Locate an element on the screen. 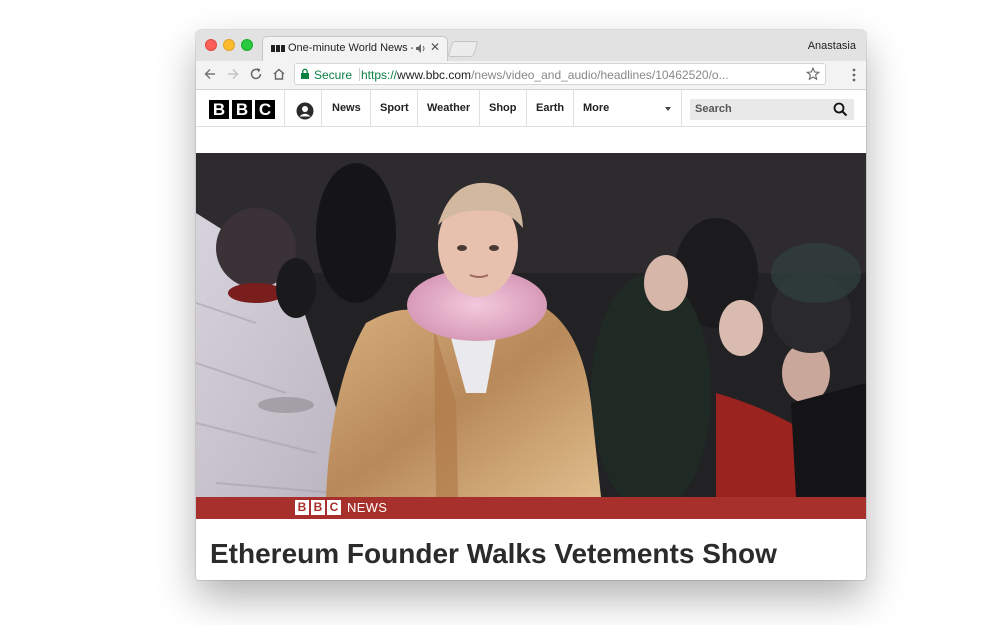 Image resolution: width=1000 pixels, height=625 pixels. close-window-button is located at coordinates (211, 45).